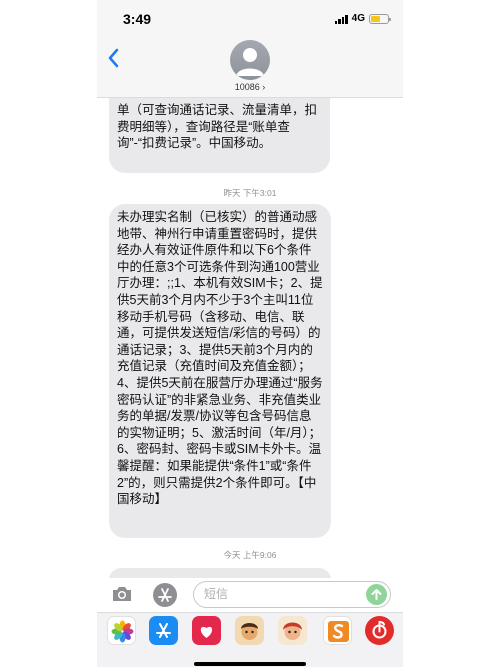  What do you see at coordinates (137, 19) in the screenshot?
I see `status-time: 3:49` at bounding box center [137, 19].